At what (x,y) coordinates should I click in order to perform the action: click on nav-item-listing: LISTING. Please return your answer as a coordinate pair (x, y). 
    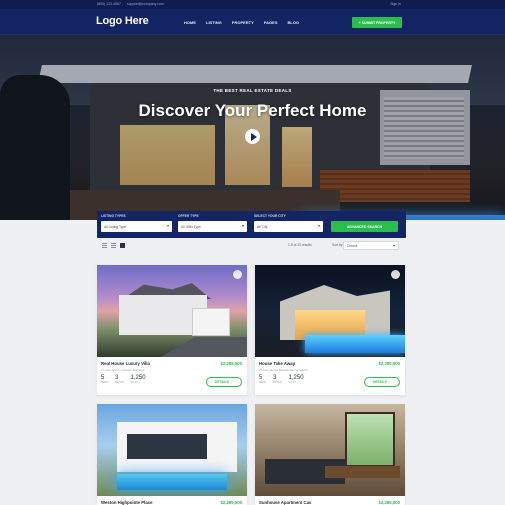
    Looking at the image, I should click on (214, 22).